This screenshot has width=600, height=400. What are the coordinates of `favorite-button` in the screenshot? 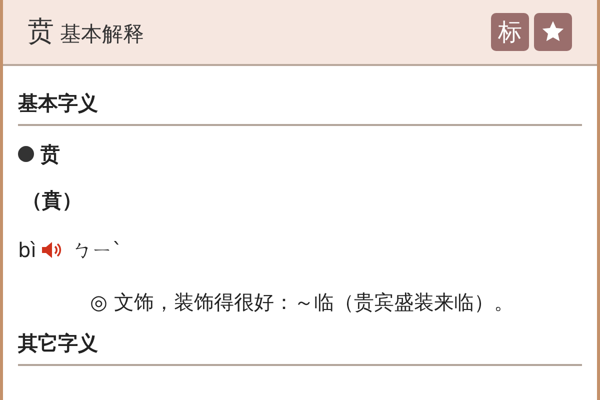 It's located at (553, 32).